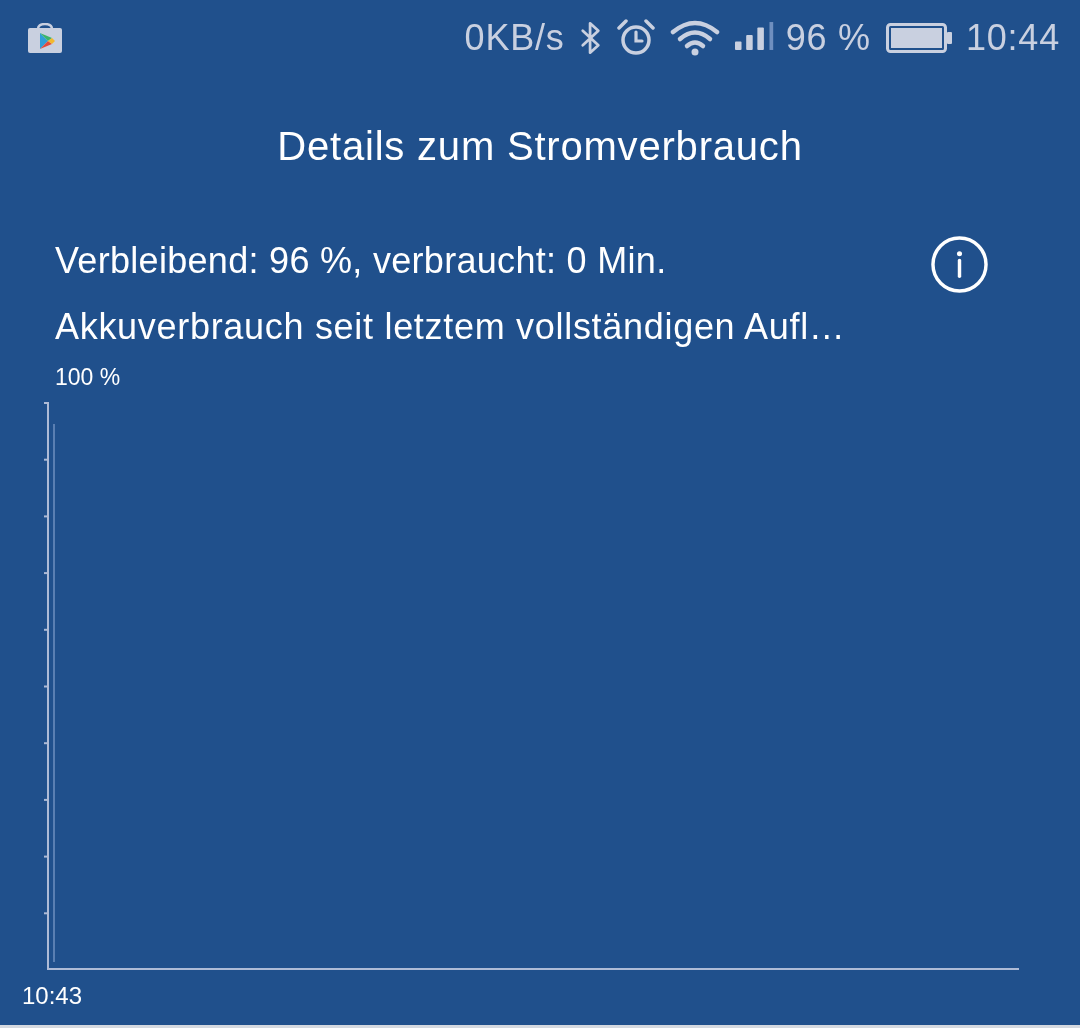 This screenshot has width=1080, height=1028. What do you see at coordinates (361, 260) in the screenshot?
I see `battery-summary: Verbleibend: 96 %, verbraucht: 0 Min.` at bounding box center [361, 260].